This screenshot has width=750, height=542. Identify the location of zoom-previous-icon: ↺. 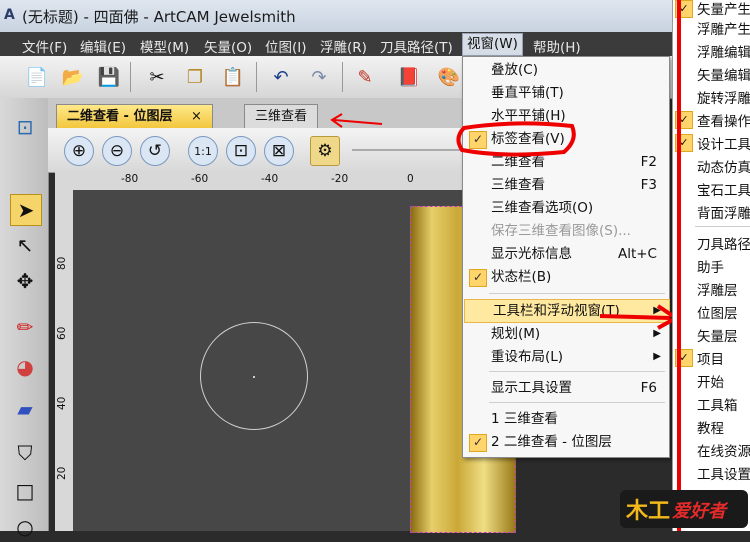
(155, 151).